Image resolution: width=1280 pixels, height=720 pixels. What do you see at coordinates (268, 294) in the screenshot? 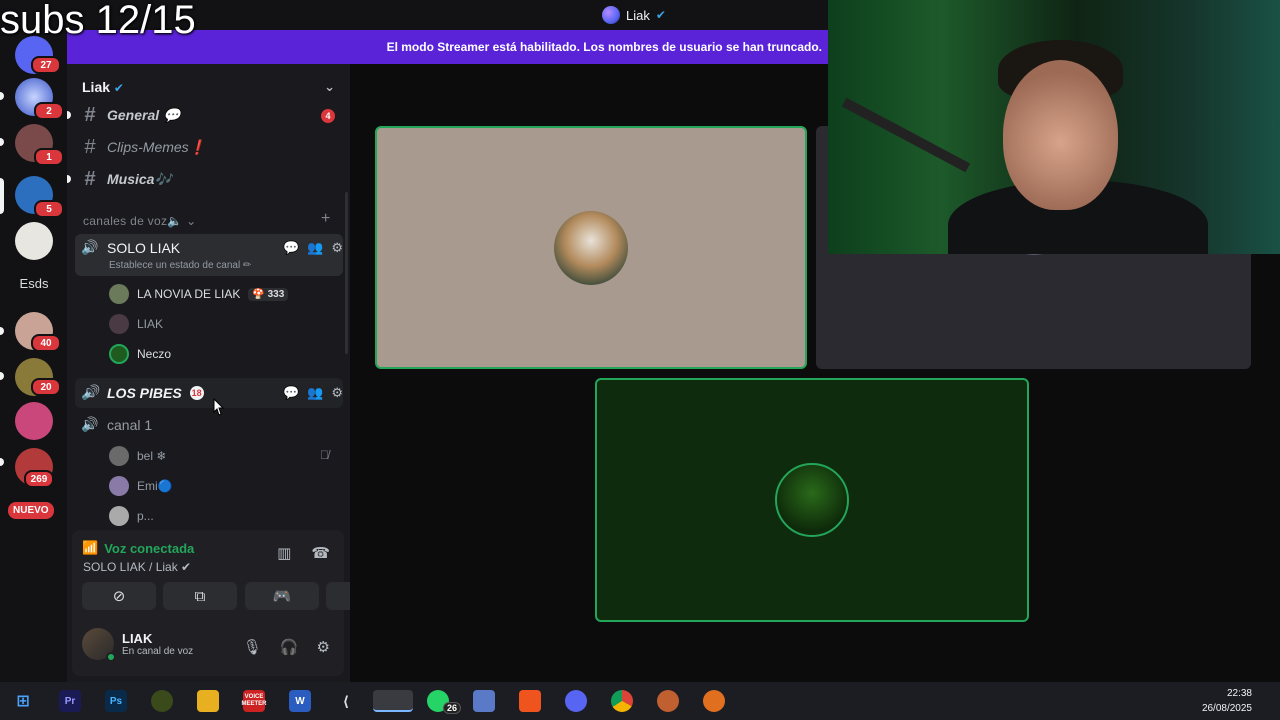
I see `member-tag: 🍄 333` at bounding box center [268, 294].